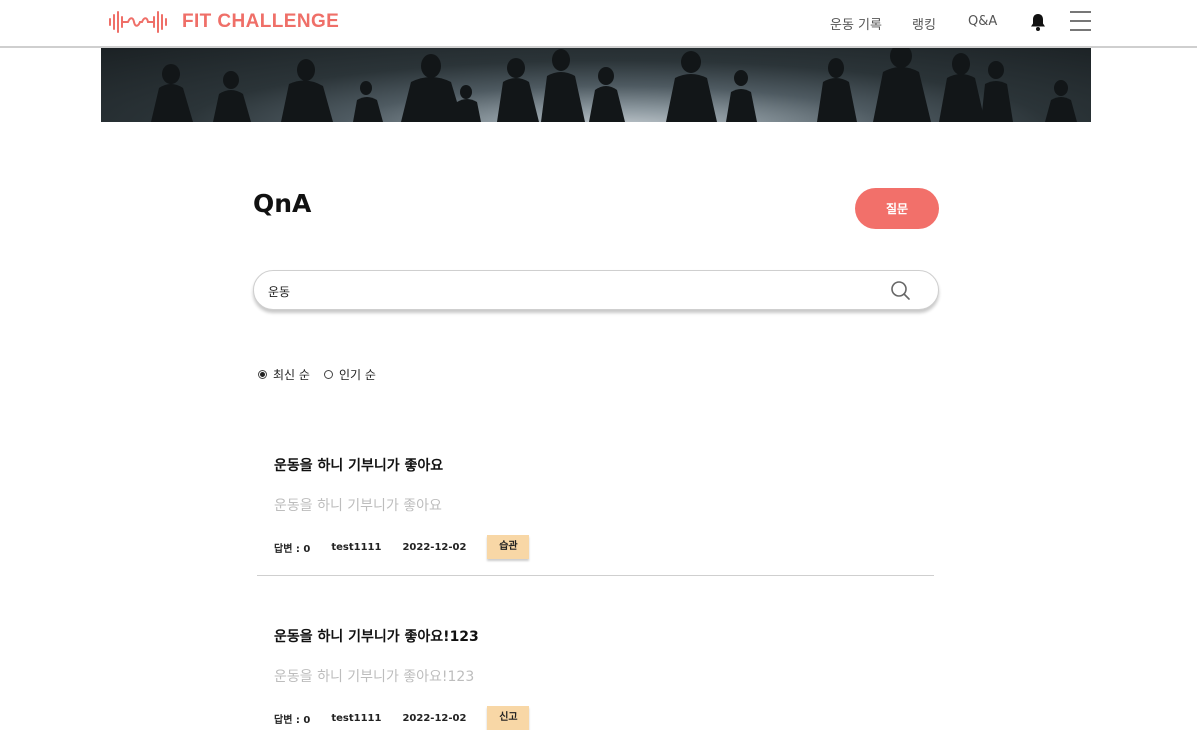 This screenshot has width=1197, height=730. Describe the element at coordinates (291, 374) in the screenshot. I see `sort-latest-label: 최신 순` at that location.